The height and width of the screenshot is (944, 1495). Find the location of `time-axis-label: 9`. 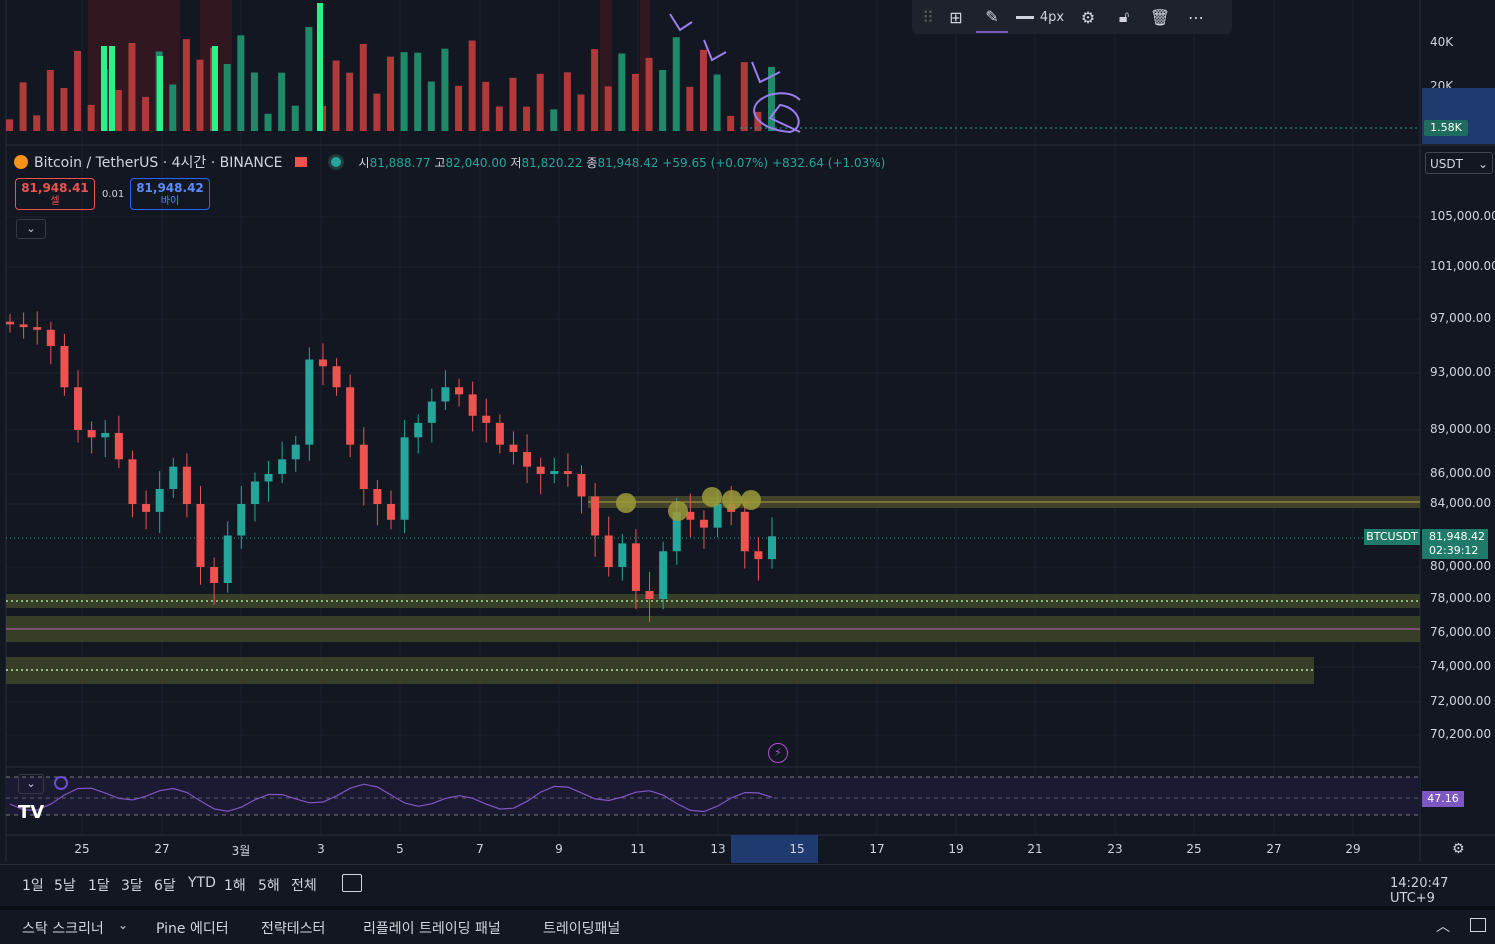

time-axis-label: 9 is located at coordinates (559, 849).